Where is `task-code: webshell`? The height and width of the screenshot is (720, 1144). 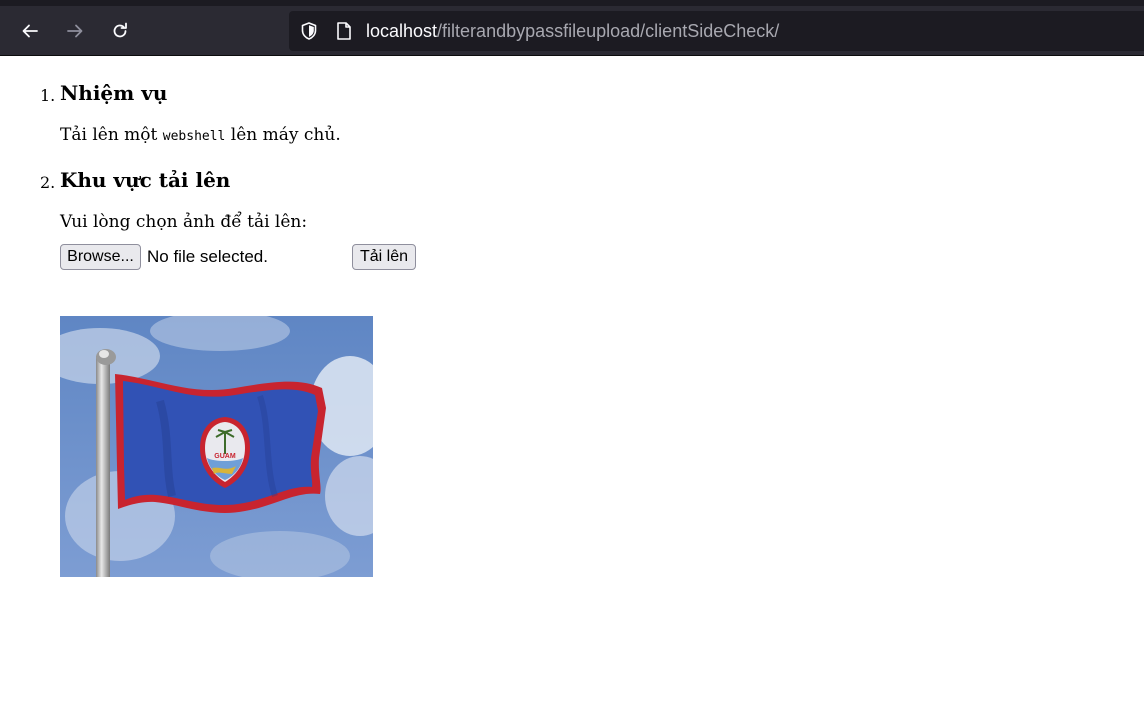 task-code: webshell is located at coordinates (194, 136).